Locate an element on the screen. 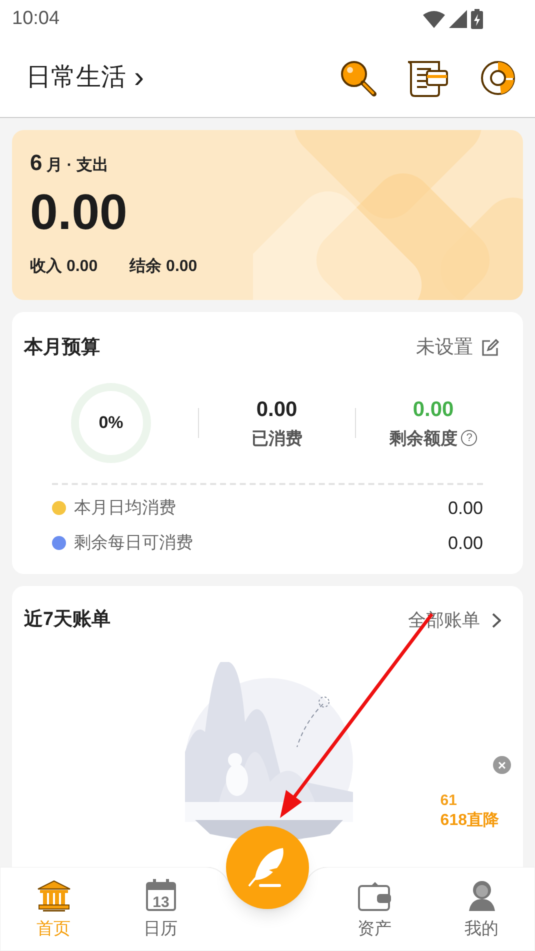 The image size is (535, 951). help-icon: ? is located at coordinates (469, 438).